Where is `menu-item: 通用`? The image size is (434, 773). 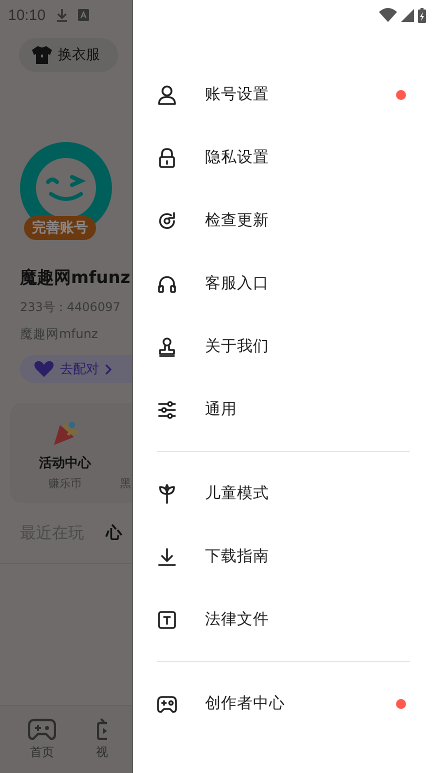 menu-item: 通用 is located at coordinates (295, 409).